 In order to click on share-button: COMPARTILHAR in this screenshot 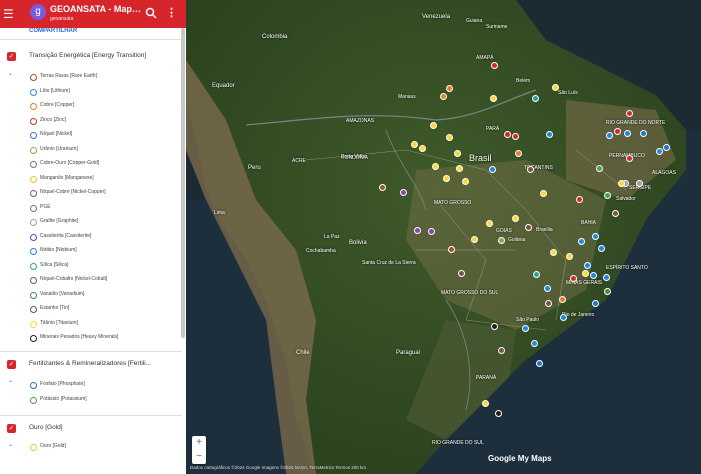, I will do `click(53, 31)`.